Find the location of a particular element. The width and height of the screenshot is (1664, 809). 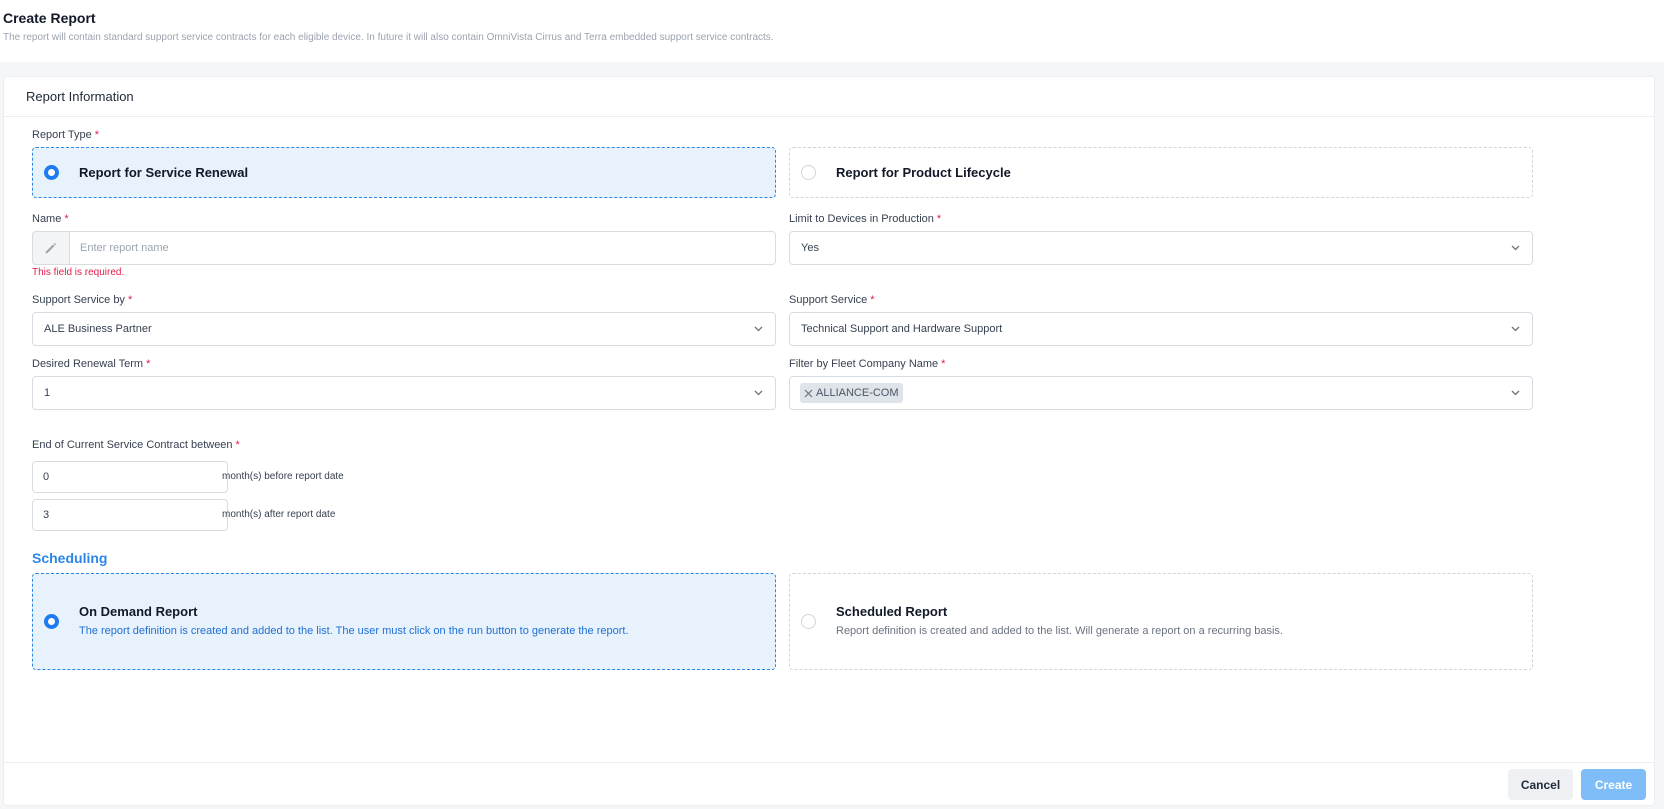

on-demand-report-title: On Demand Report is located at coordinates (138, 611).